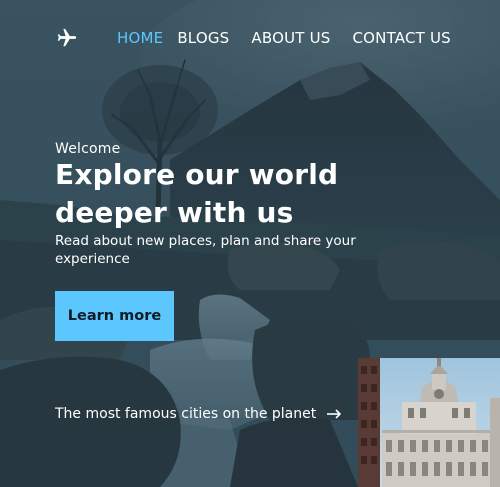 Image resolution: width=500 pixels, height=487 pixels. I want to click on main-navigation: HOME BLOGS ABOUT US CONTACT US, so click(258, 38).